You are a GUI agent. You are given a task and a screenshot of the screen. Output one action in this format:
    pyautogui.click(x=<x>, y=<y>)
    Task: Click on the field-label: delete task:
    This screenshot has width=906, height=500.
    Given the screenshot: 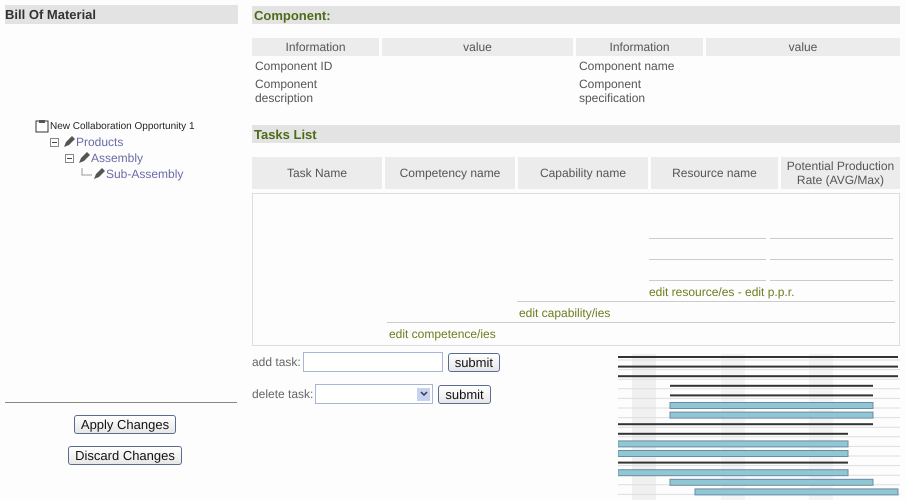 What is the action you would take?
    pyautogui.click(x=283, y=394)
    